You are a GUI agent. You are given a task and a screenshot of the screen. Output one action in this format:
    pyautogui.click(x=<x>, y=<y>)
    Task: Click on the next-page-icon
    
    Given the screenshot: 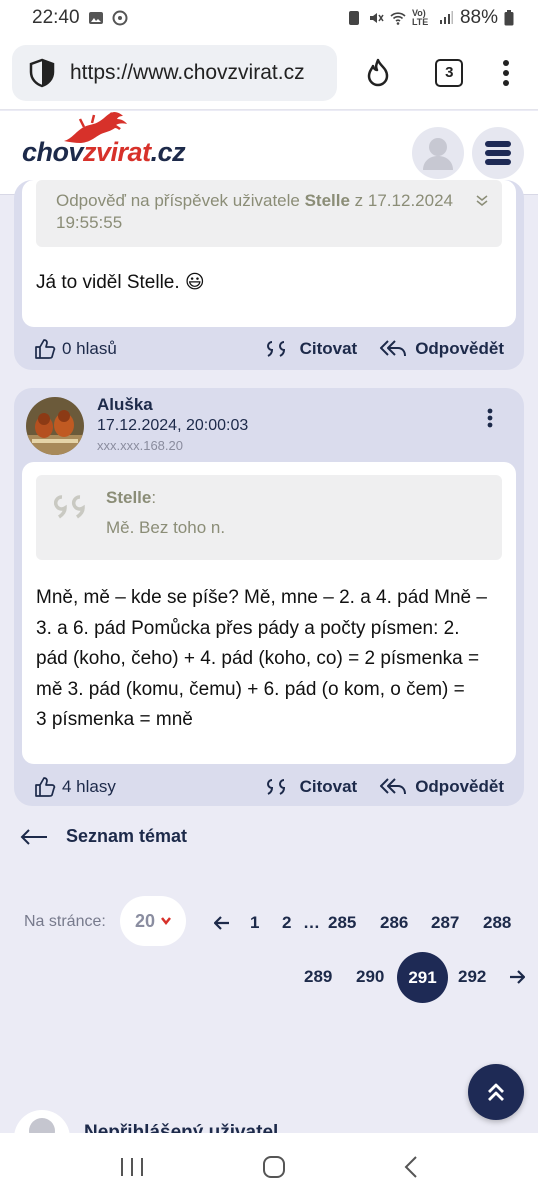 What is the action you would take?
    pyautogui.click(x=517, y=977)
    